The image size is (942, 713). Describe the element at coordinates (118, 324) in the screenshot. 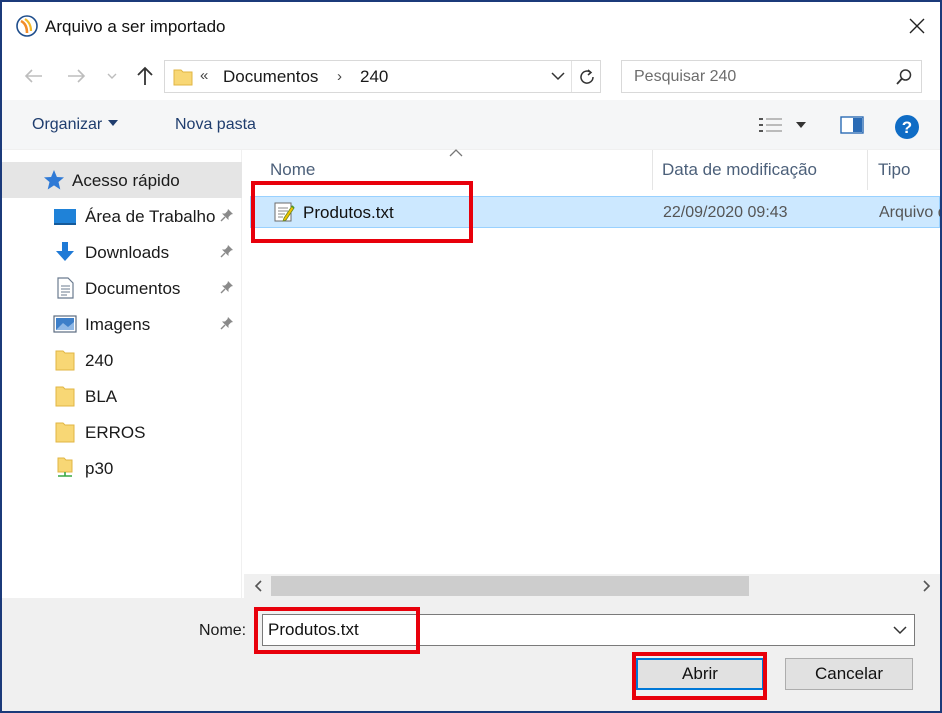

I see `sidebar-item-label: Imagens` at that location.